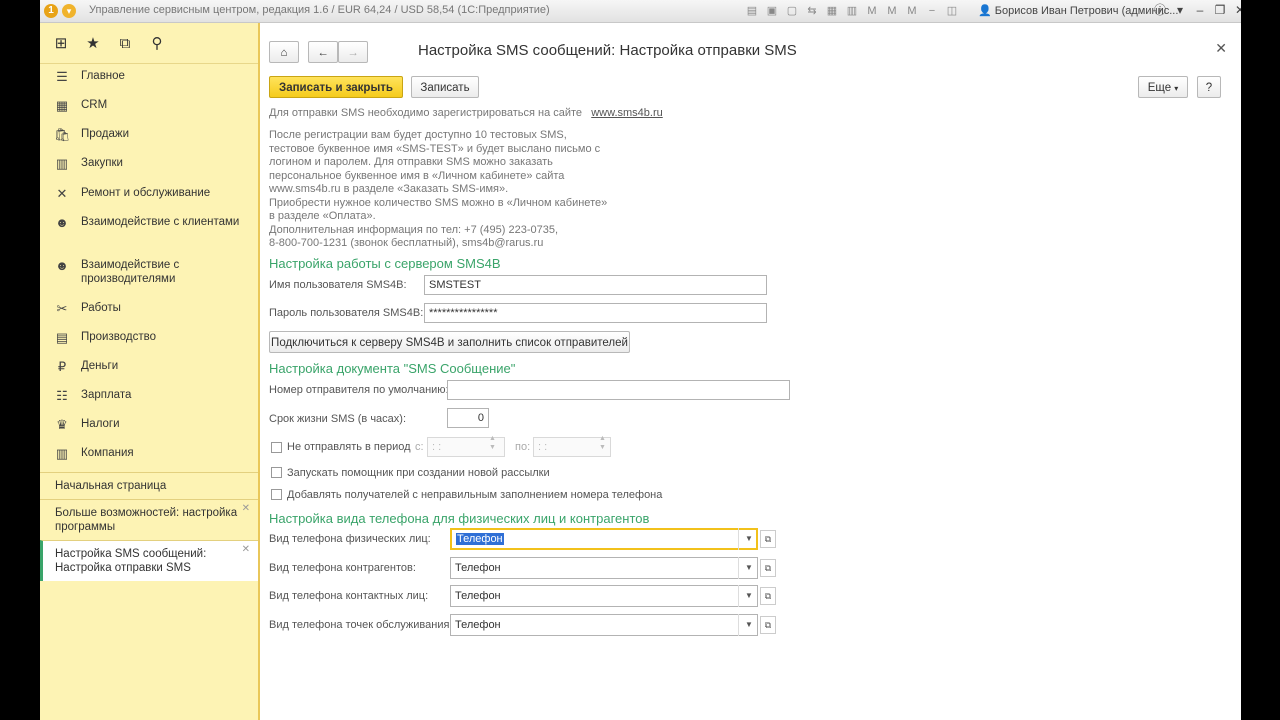 This screenshot has height=720, width=1280. What do you see at coordinates (125, 43) in the screenshot?
I see `history-icon: ⧉` at bounding box center [125, 43].